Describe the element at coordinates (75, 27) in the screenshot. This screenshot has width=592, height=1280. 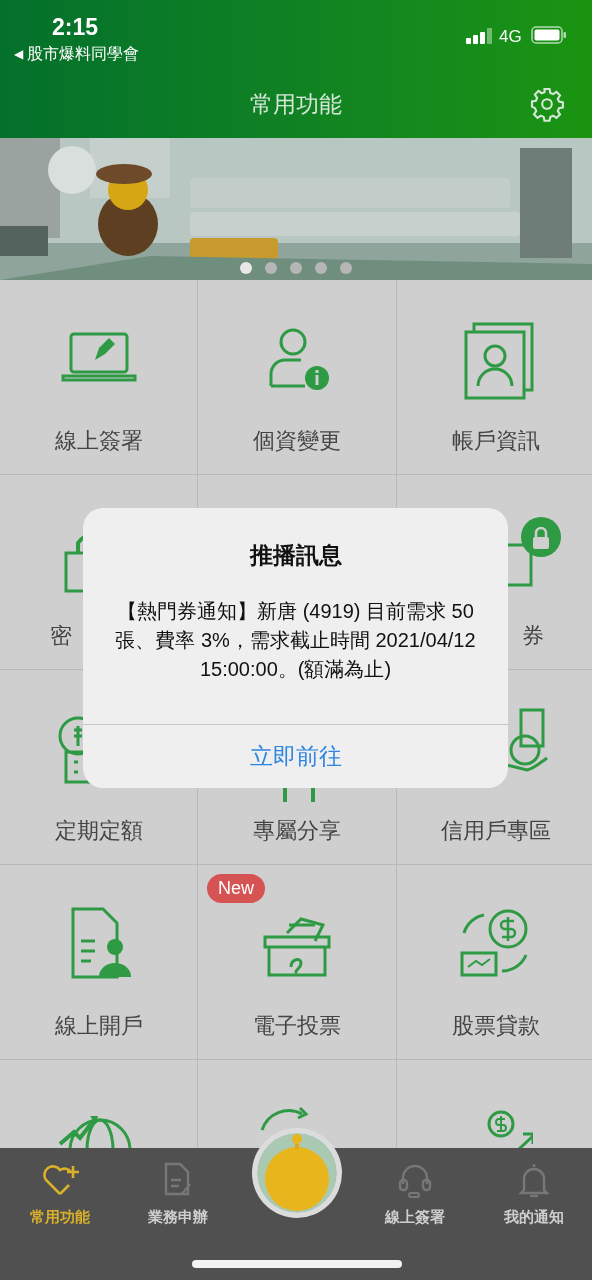
I see `status-time: 2:15` at that location.